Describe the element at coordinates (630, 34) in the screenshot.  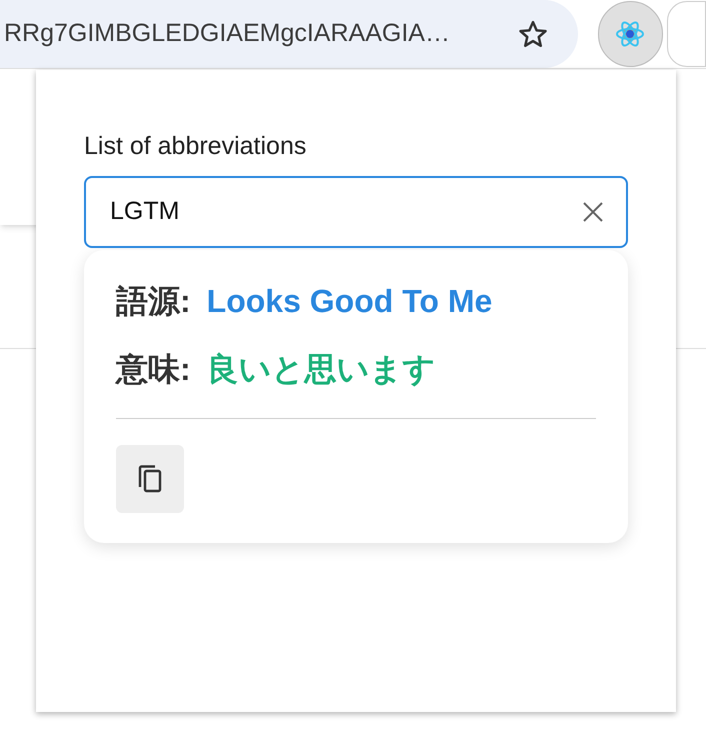
I see `atom-icon` at that location.